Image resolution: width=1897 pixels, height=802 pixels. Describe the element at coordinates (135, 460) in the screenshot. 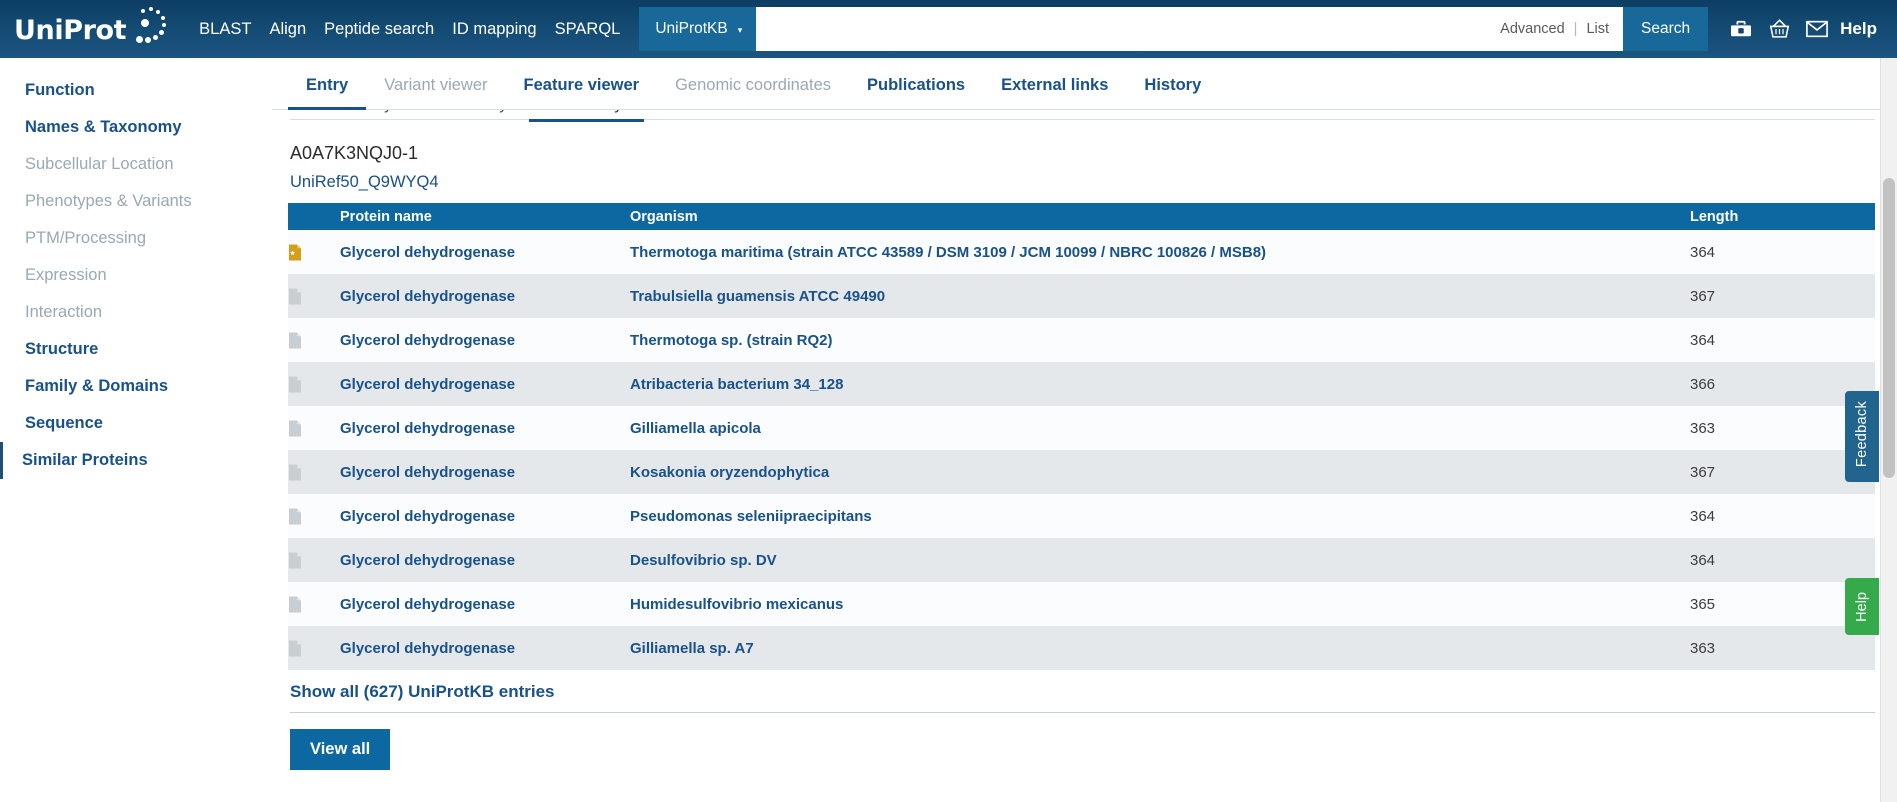

I see `sidebar-item-similar-proteins: Similar Proteins` at that location.